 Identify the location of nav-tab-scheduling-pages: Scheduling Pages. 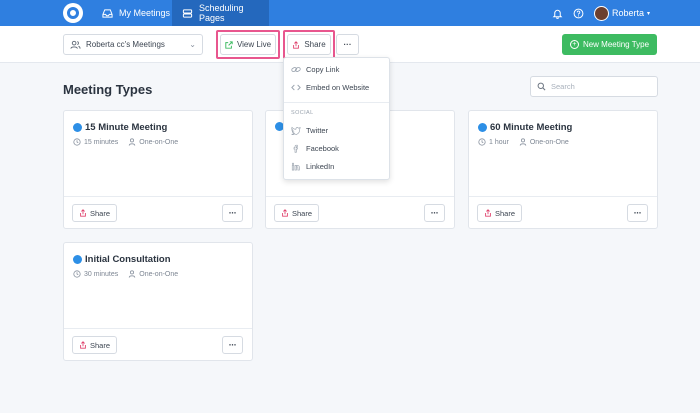
(220, 13).